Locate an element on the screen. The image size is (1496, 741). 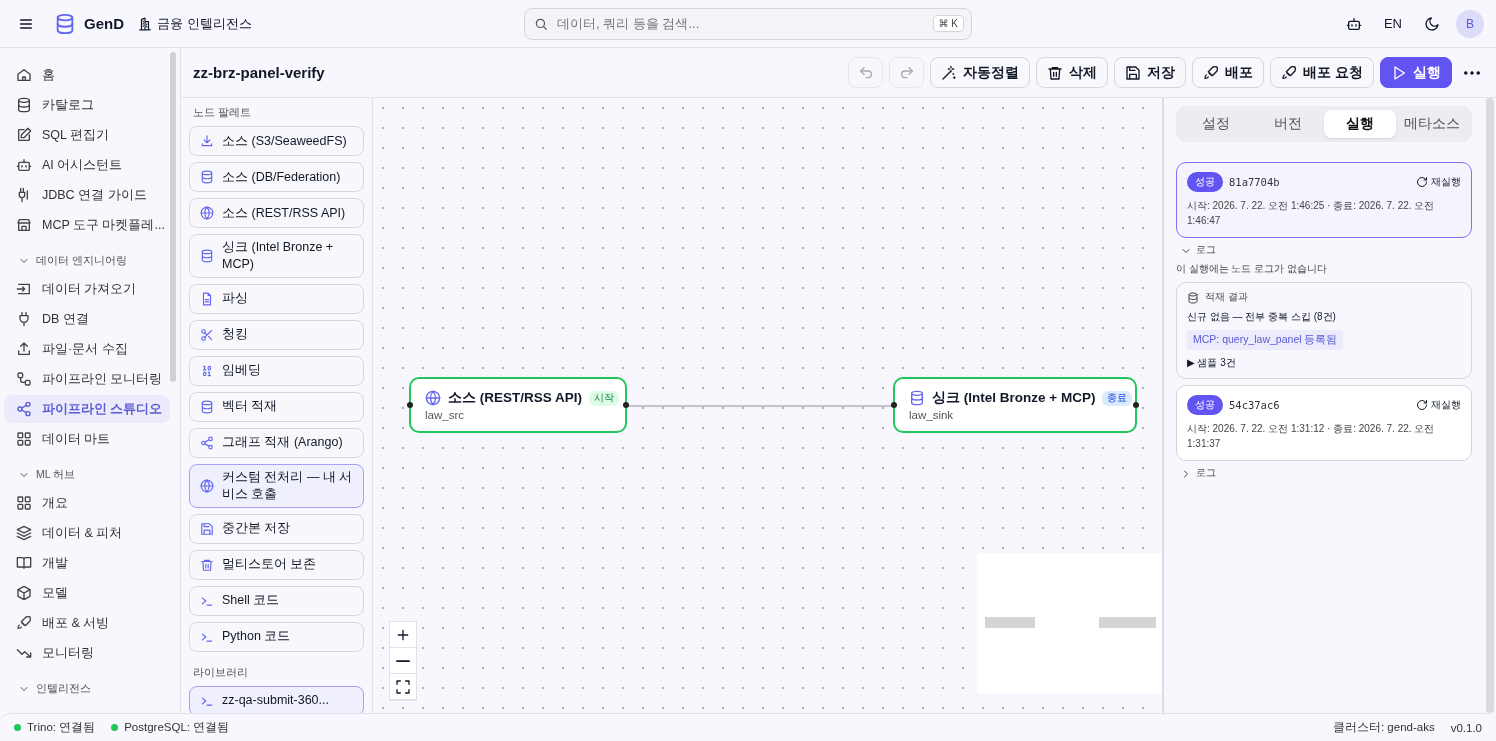
sidebar-item: 파일·문서 수집 is located at coordinates (87, 349).